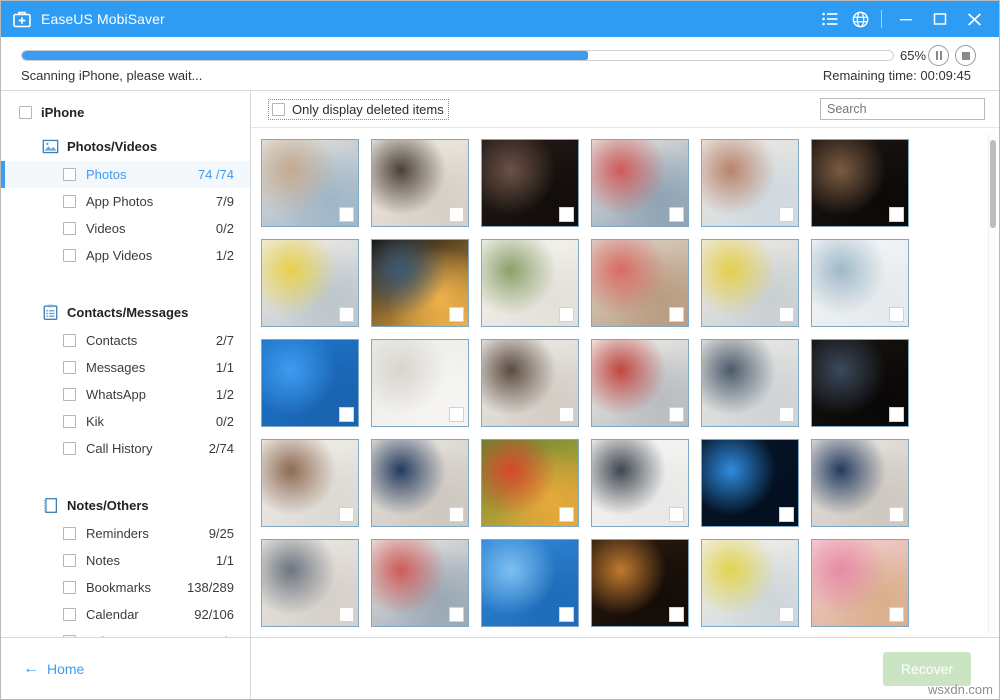  Describe the element at coordinates (125, 560) in the screenshot. I see `sidebar-item-notes: Notes 1/1` at that location.